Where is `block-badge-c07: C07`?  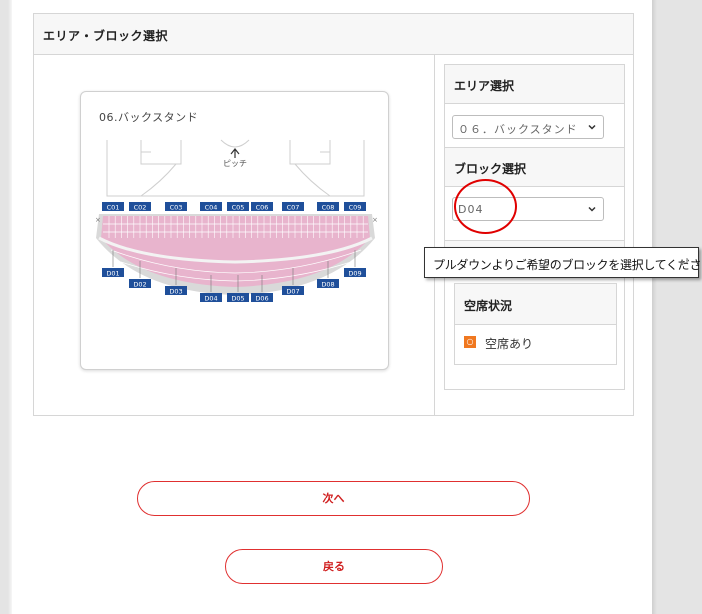 block-badge-c07: C07 is located at coordinates (293, 207).